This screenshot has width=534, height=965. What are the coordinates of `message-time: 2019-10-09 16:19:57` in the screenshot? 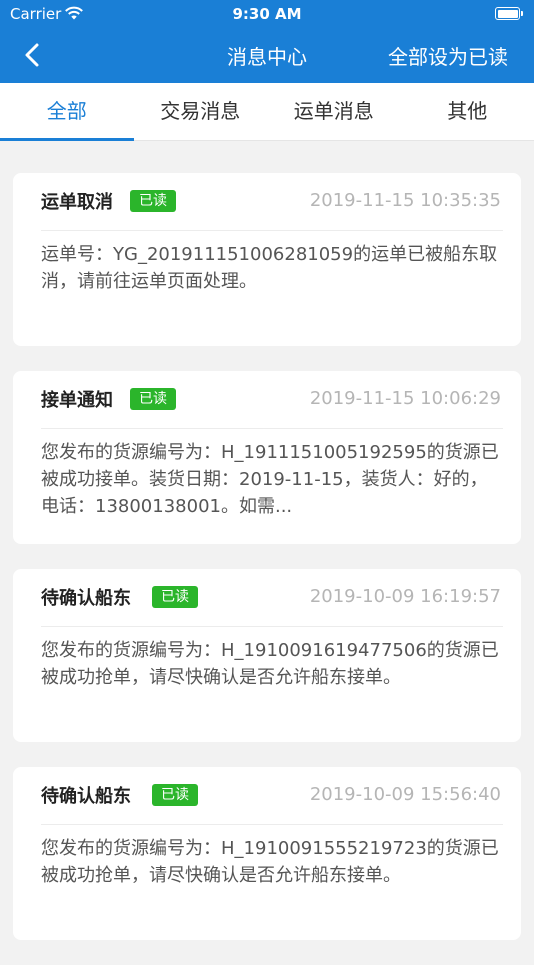 It's located at (405, 596).